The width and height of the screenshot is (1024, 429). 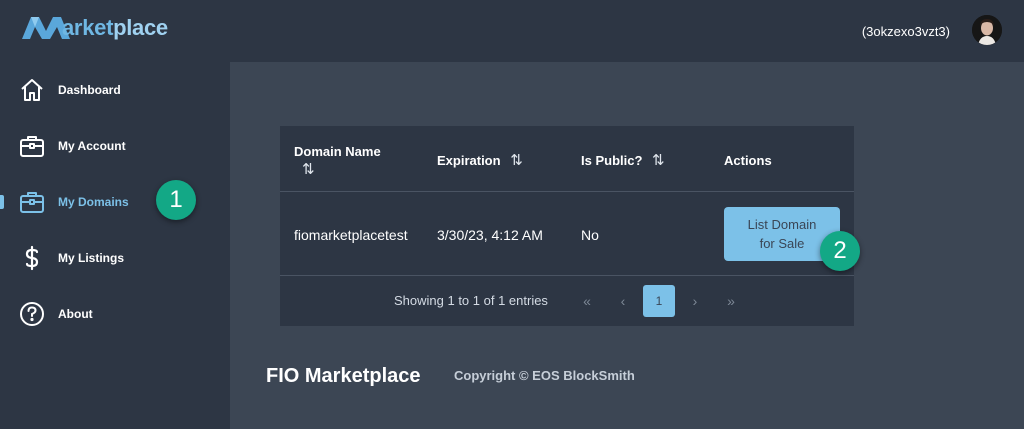 What do you see at coordinates (587, 301) in the screenshot?
I see `first-page-button: «` at bounding box center [587, 301].